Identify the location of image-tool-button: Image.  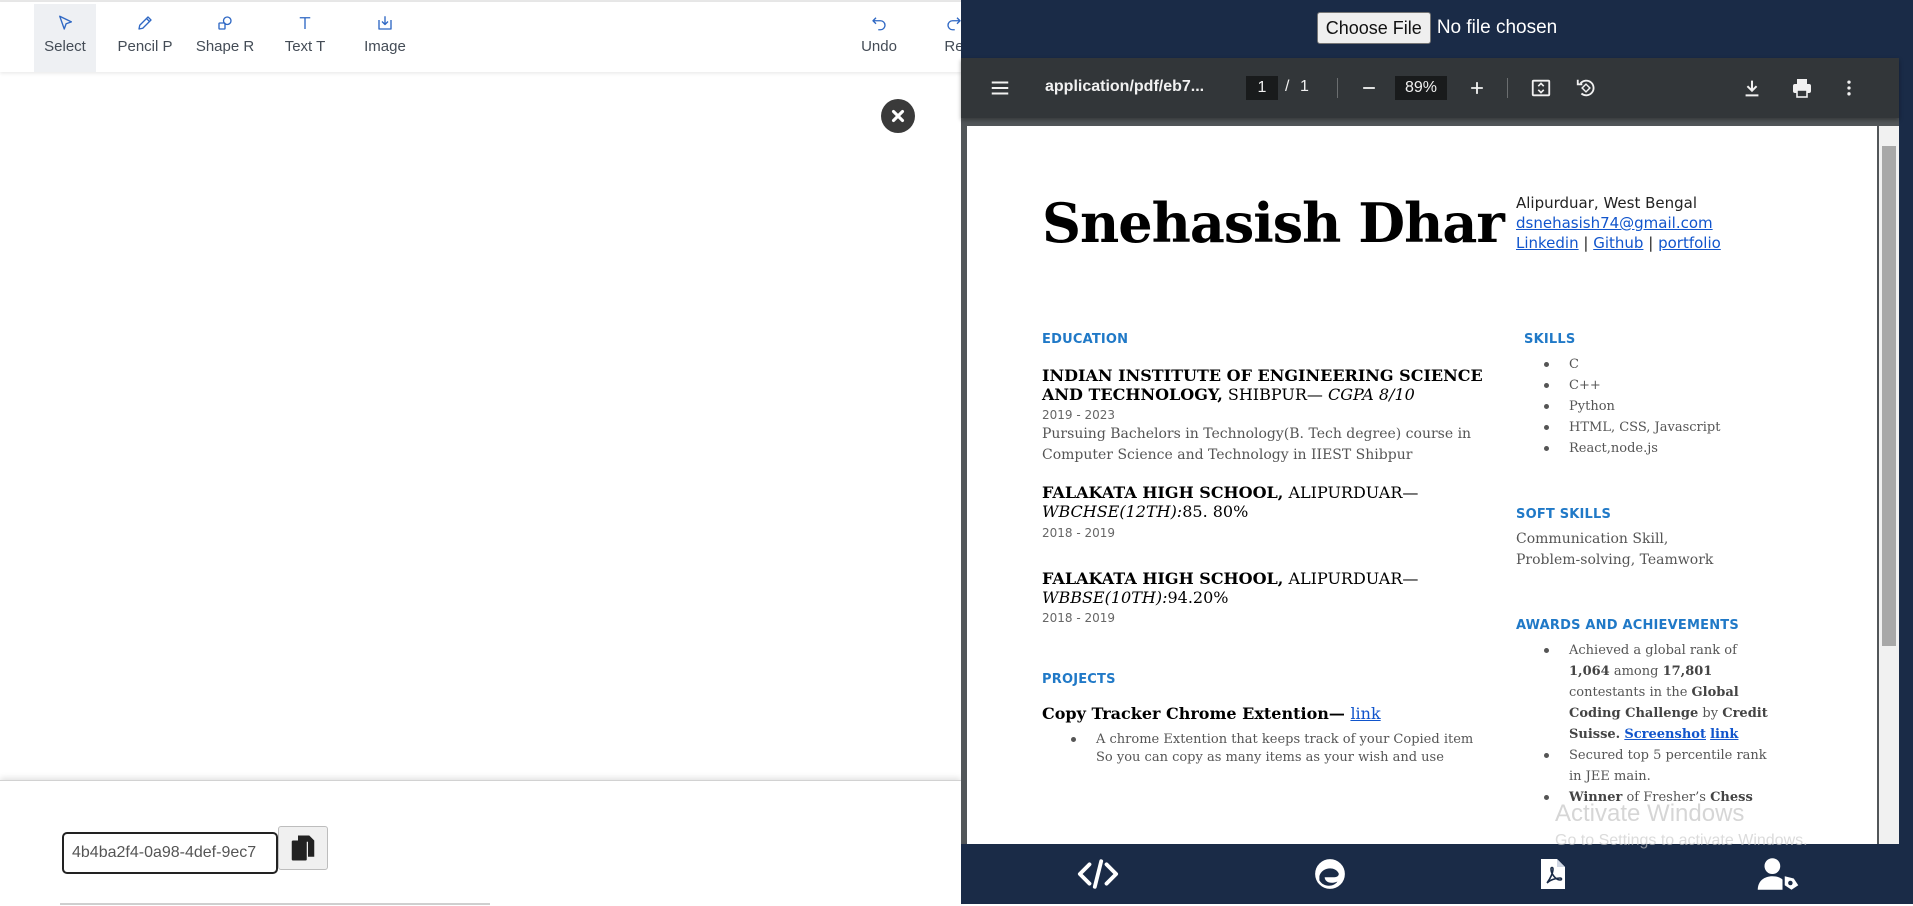
(385, 38).